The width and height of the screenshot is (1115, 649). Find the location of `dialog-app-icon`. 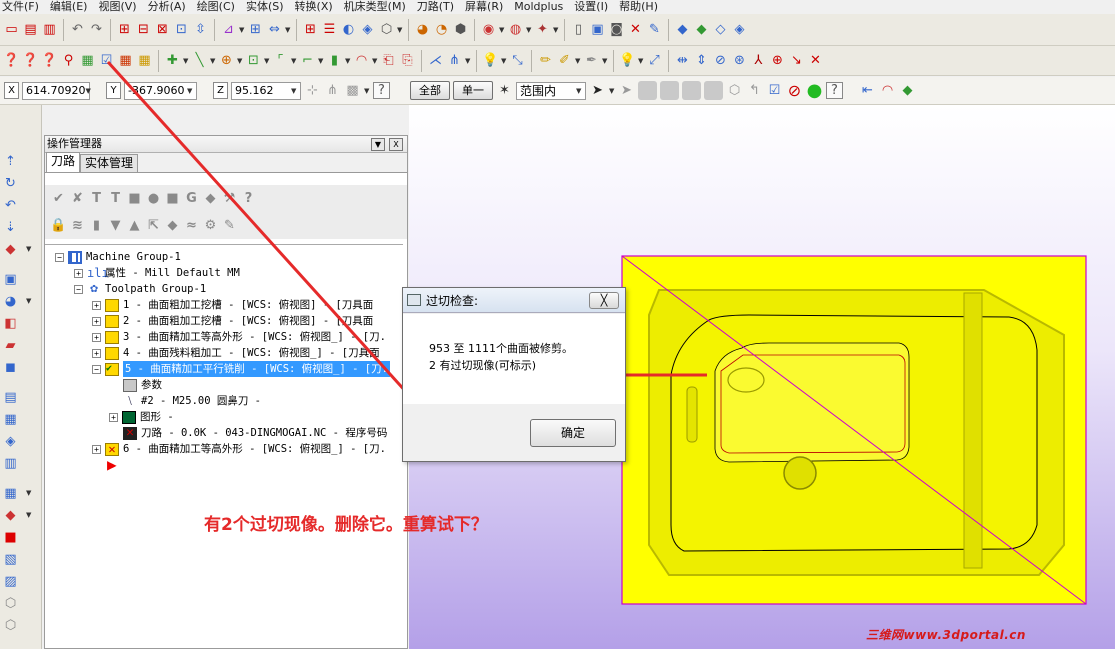

dialog-app-icon is located at coordinates (414, 300).